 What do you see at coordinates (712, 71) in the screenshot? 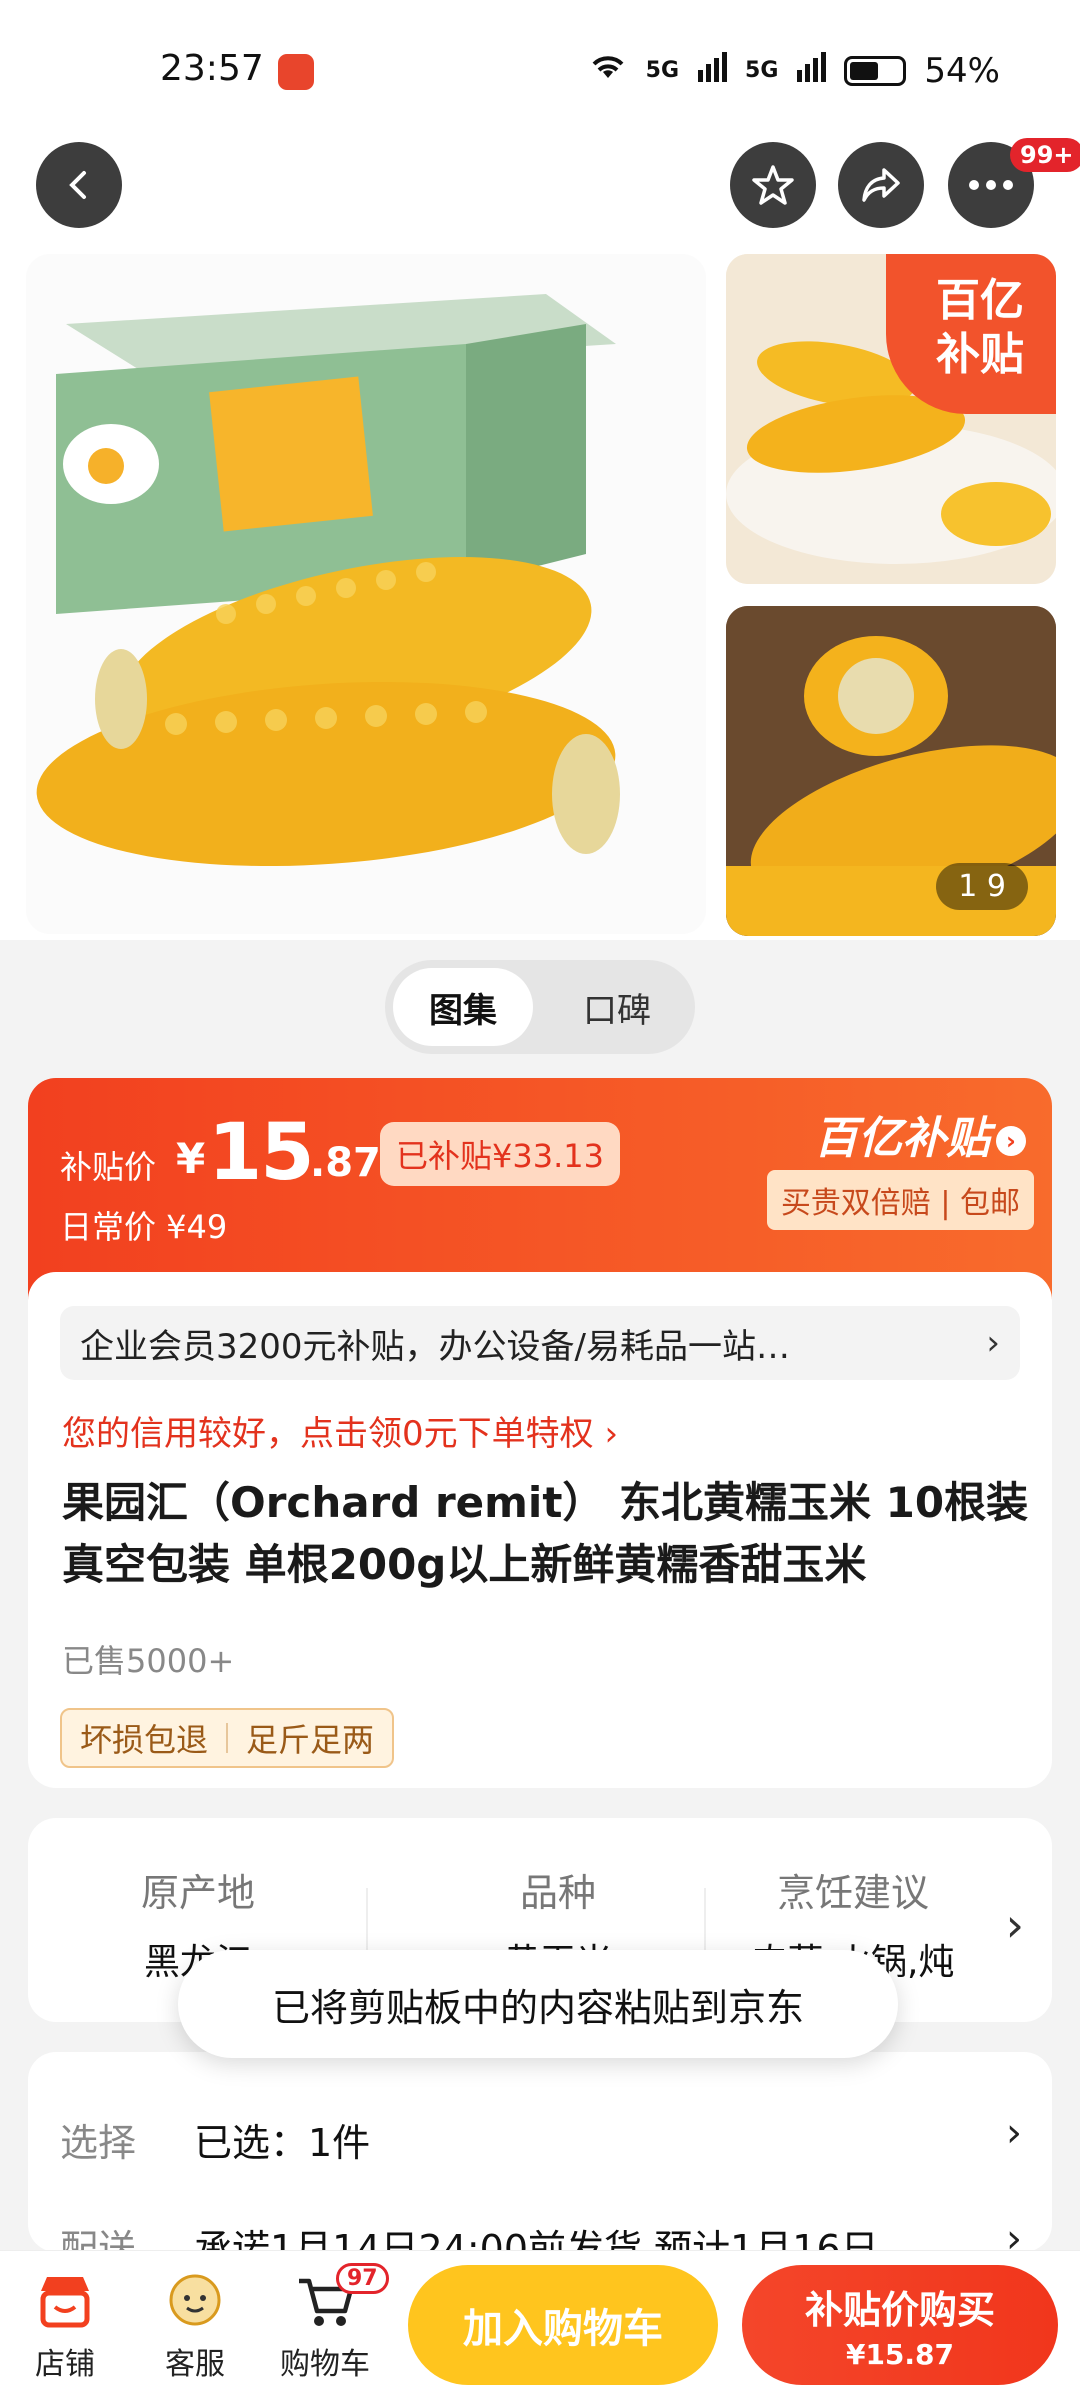
I see `signal-bars-icon` at bounding box center [712, 71].